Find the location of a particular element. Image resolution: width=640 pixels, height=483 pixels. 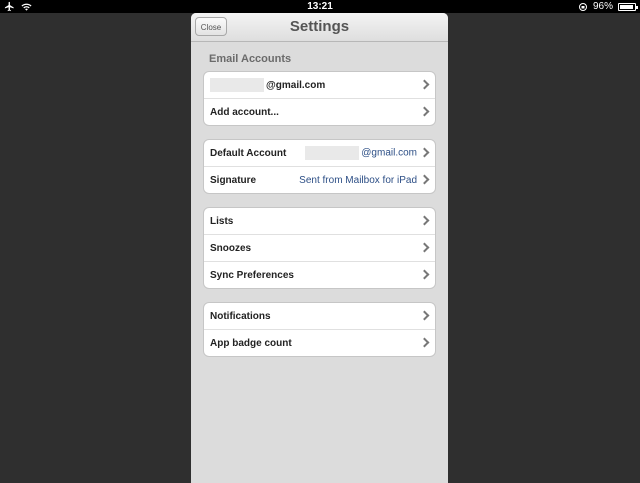

status-bar: 13:21 96% is located at coordinates (320, 6).